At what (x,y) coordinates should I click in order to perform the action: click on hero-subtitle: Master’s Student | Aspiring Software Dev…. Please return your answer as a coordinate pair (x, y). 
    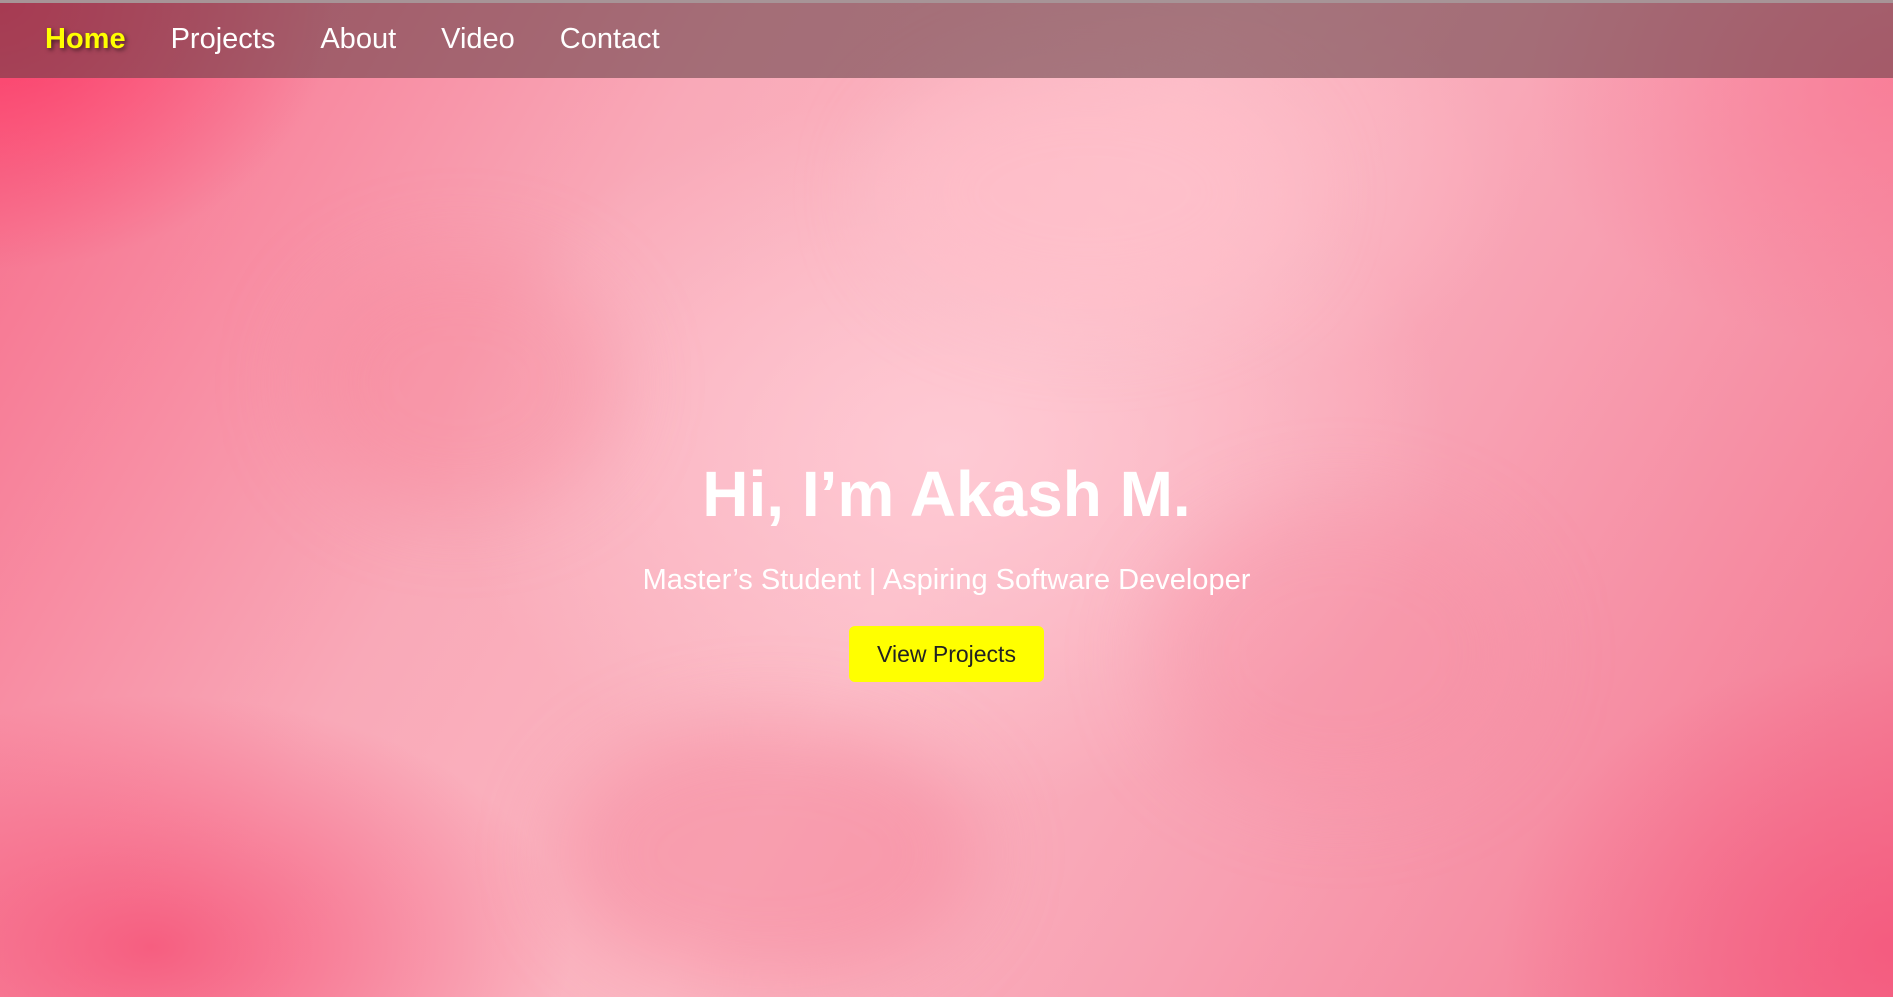
    Looking at the image, I should click on (946, 580).